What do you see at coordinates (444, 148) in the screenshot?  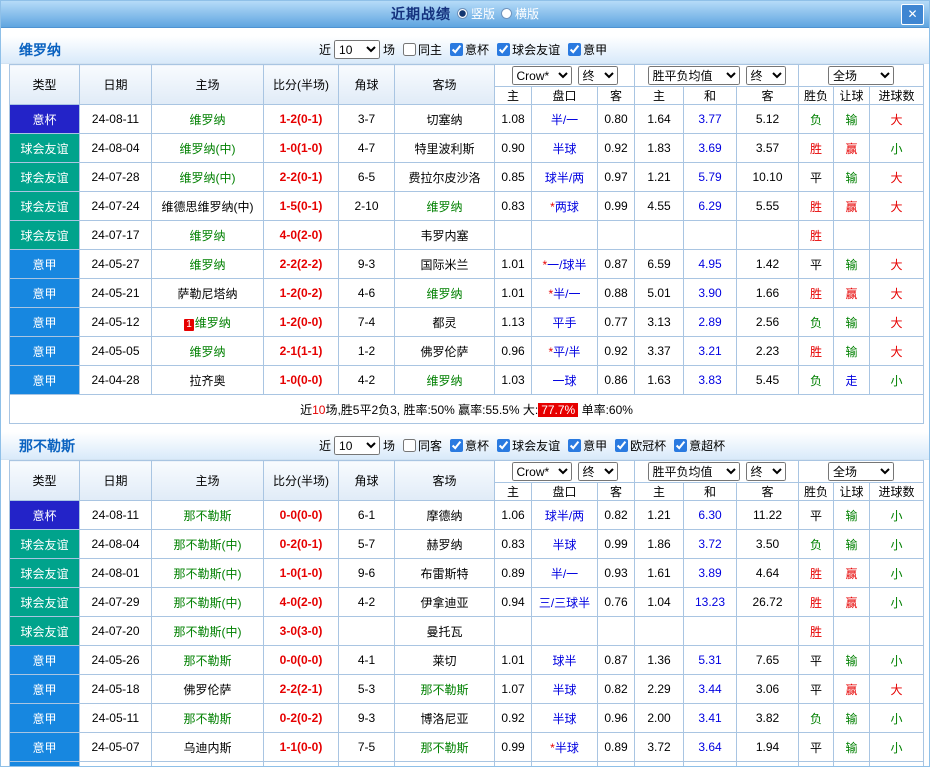 I see `away-team-cell: 特里波利斯` at bounding box center [444, 148].